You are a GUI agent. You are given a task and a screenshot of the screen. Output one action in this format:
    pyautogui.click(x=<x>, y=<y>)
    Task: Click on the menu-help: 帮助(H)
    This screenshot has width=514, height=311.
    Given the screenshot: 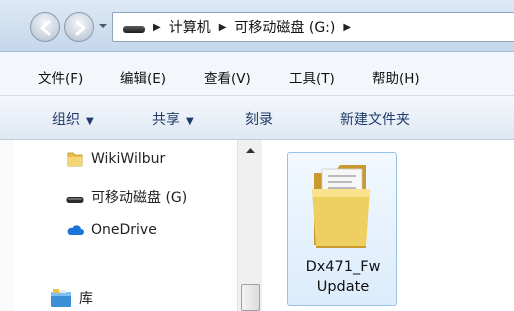 What is the action you would take?
    pyautogui.click(x=396, y=77)
    